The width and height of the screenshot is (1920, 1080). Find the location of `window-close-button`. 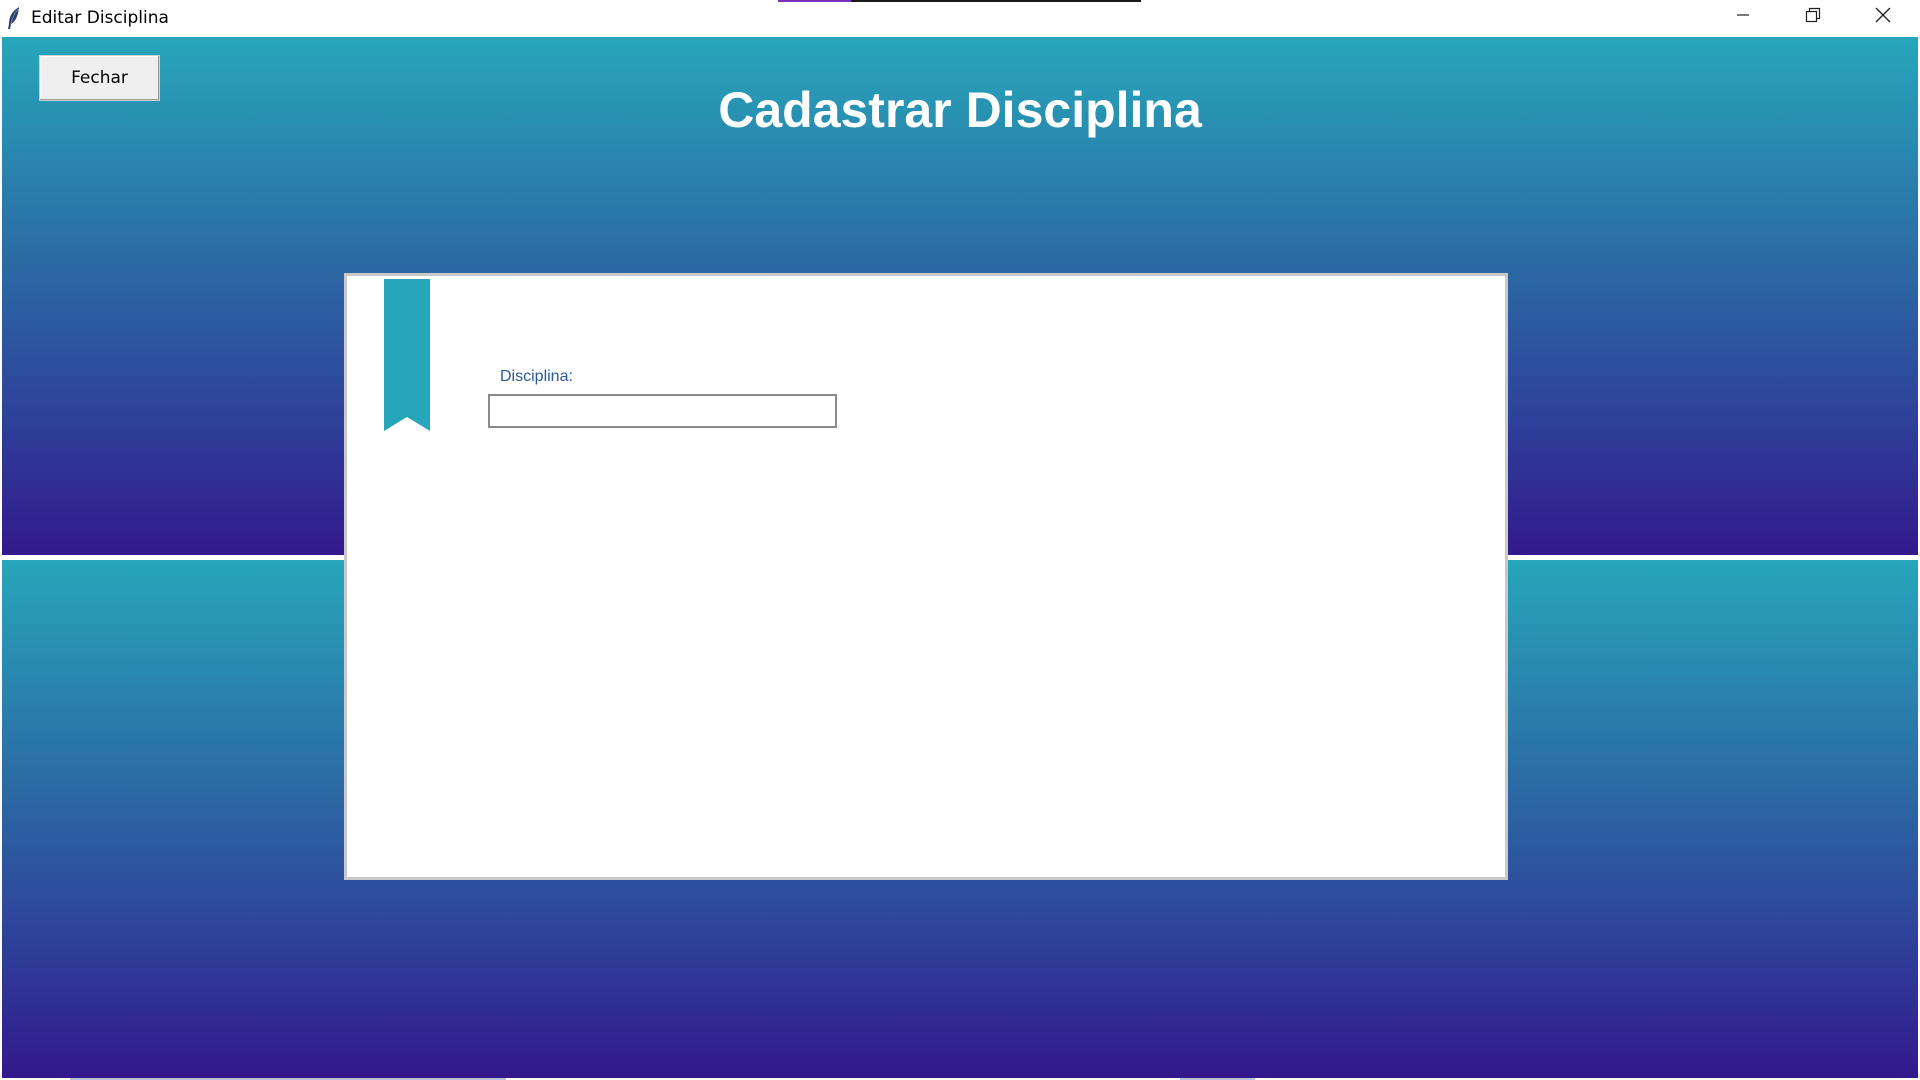

window-close-button is located at coordinates (1883, 17).